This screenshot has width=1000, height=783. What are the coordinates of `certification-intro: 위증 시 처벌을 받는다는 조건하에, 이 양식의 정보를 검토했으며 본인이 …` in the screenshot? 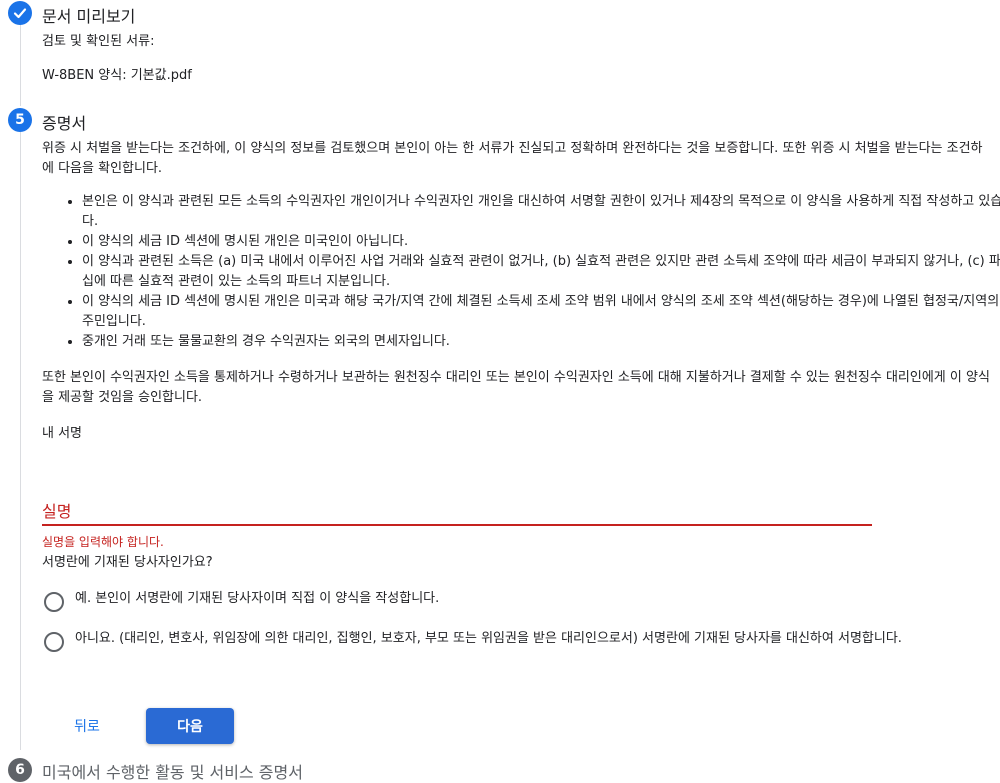 It's located at (512, 158).